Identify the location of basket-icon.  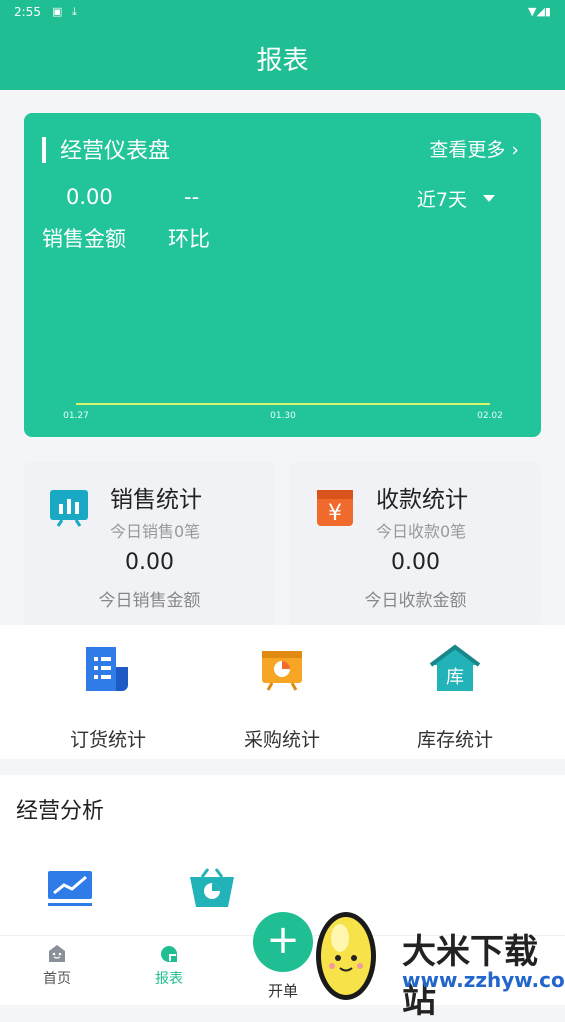
(212, 888).